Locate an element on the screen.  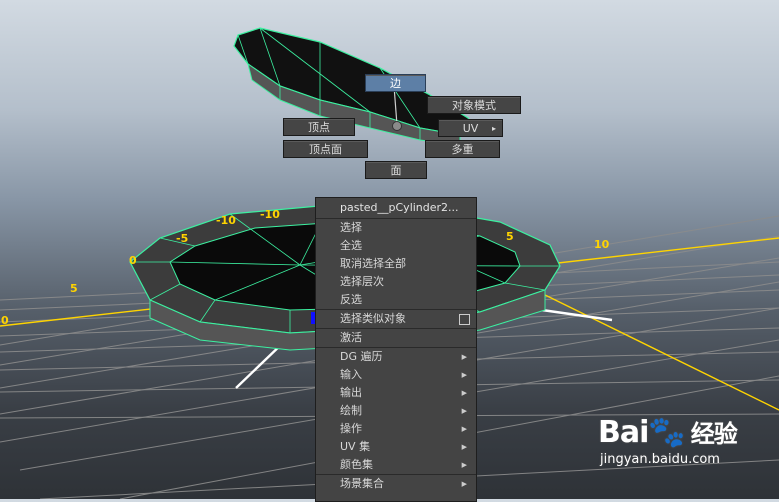
submenu-arrow-icon: ▸ is located at coordinates (493, 128).